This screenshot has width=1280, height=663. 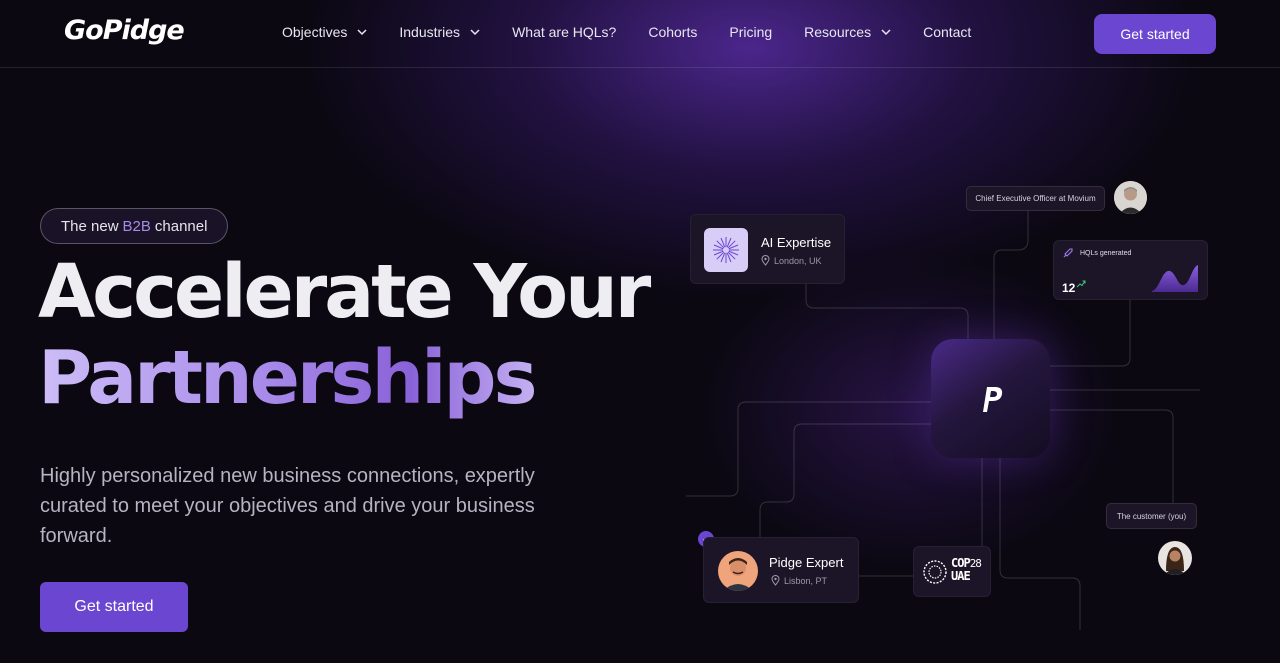 What do you see at coordinates (1155, 34) in the screenshot?
I see `nav-get-started-button: Get started` at bounding box center [1155, 34].